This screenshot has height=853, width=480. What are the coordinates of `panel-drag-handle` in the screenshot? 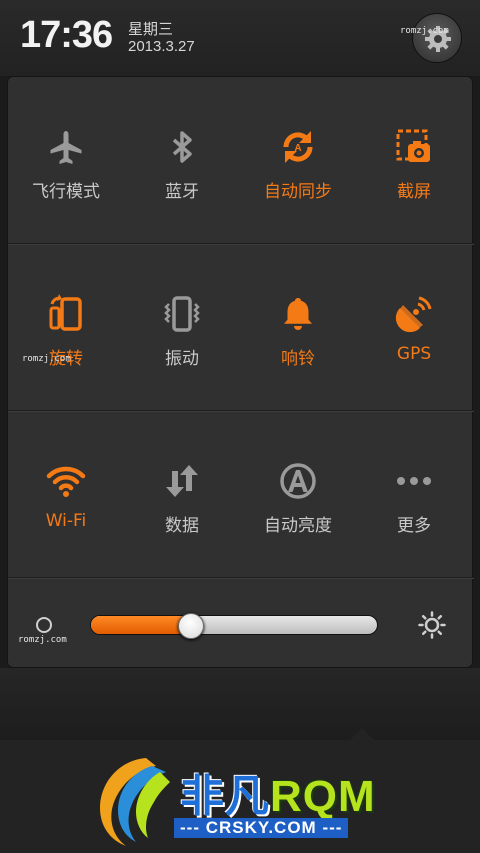 It's located at (240, 704).